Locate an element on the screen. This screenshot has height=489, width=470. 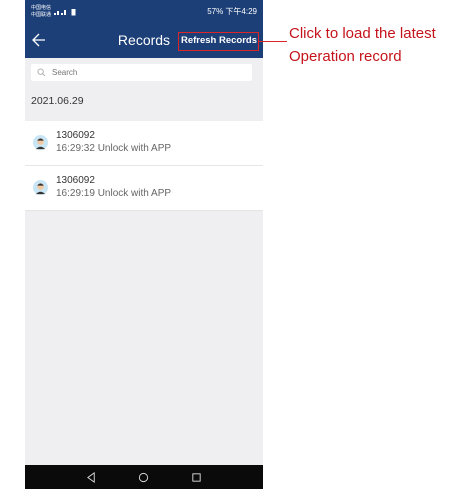
callout-line-2: Operation record is located at coordinates (345, 56).